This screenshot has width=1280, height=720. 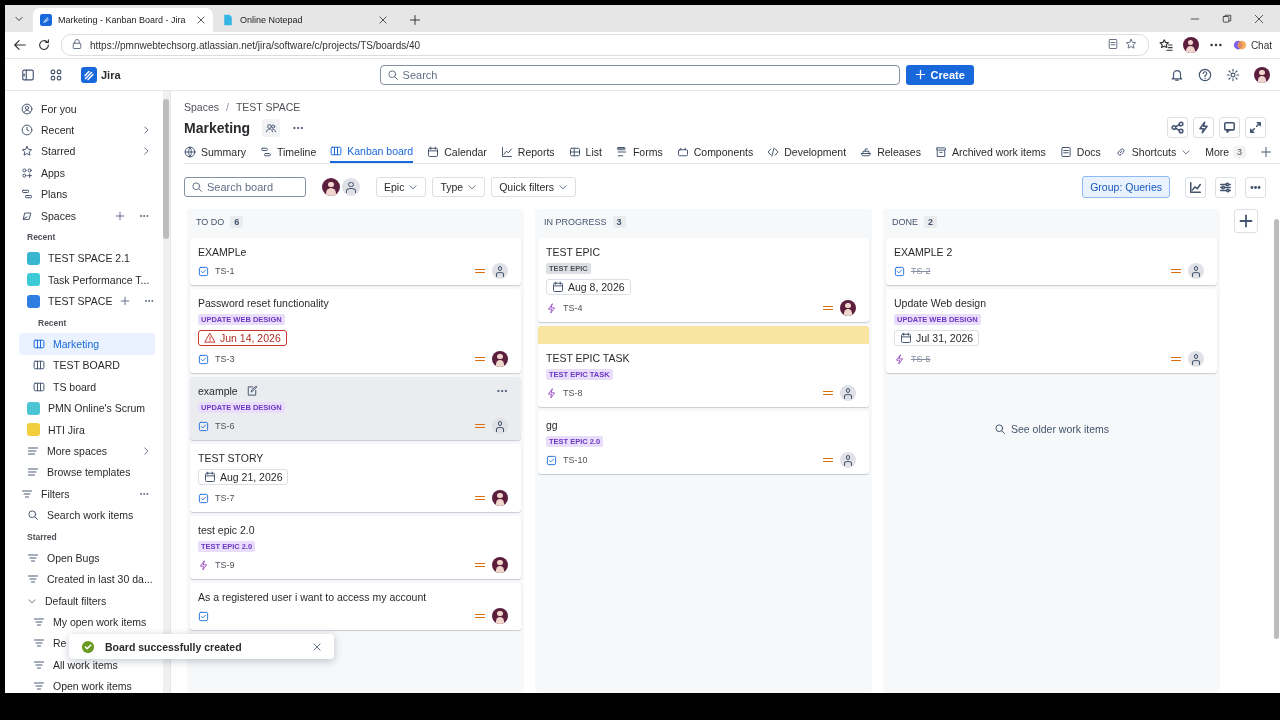 I want to click on nav-tab: Kanban board, so click(x=372, y=152).